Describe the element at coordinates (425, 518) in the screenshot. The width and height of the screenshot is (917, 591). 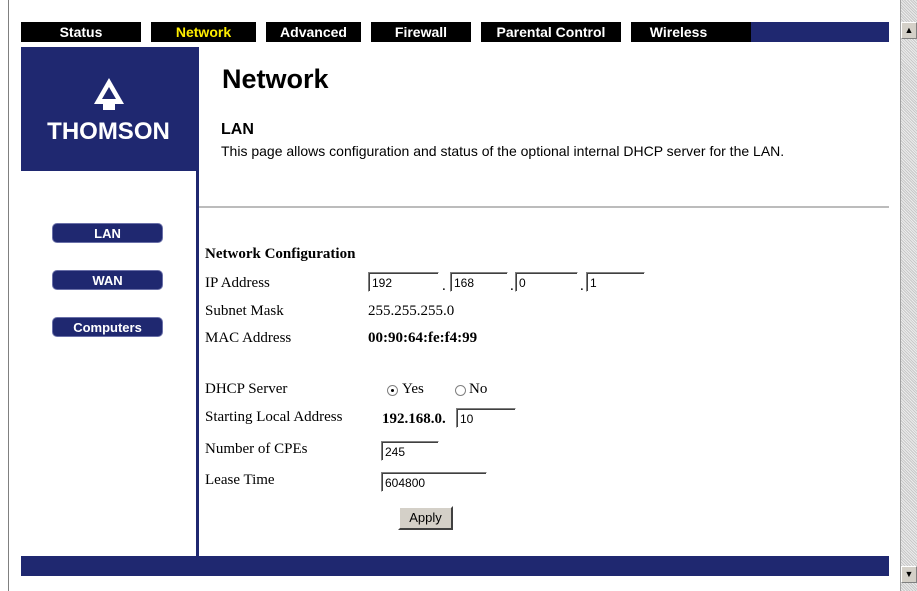
I see `apply-button: Apply` at that location.